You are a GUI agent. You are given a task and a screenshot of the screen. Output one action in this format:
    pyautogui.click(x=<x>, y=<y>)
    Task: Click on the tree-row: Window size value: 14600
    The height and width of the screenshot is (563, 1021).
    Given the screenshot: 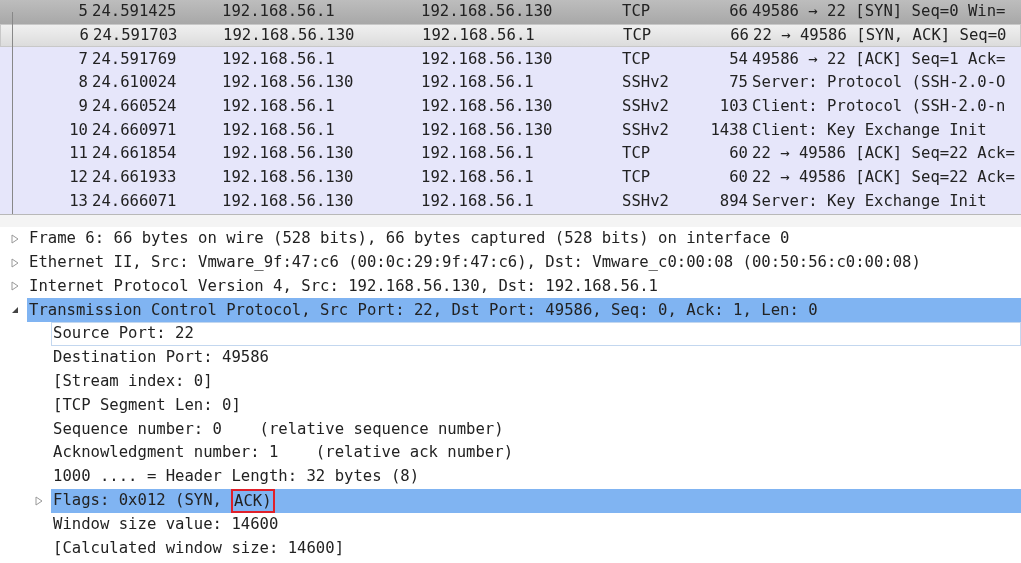 What is the action you would take?
    pyautogui.click(x=536, y=524)
    